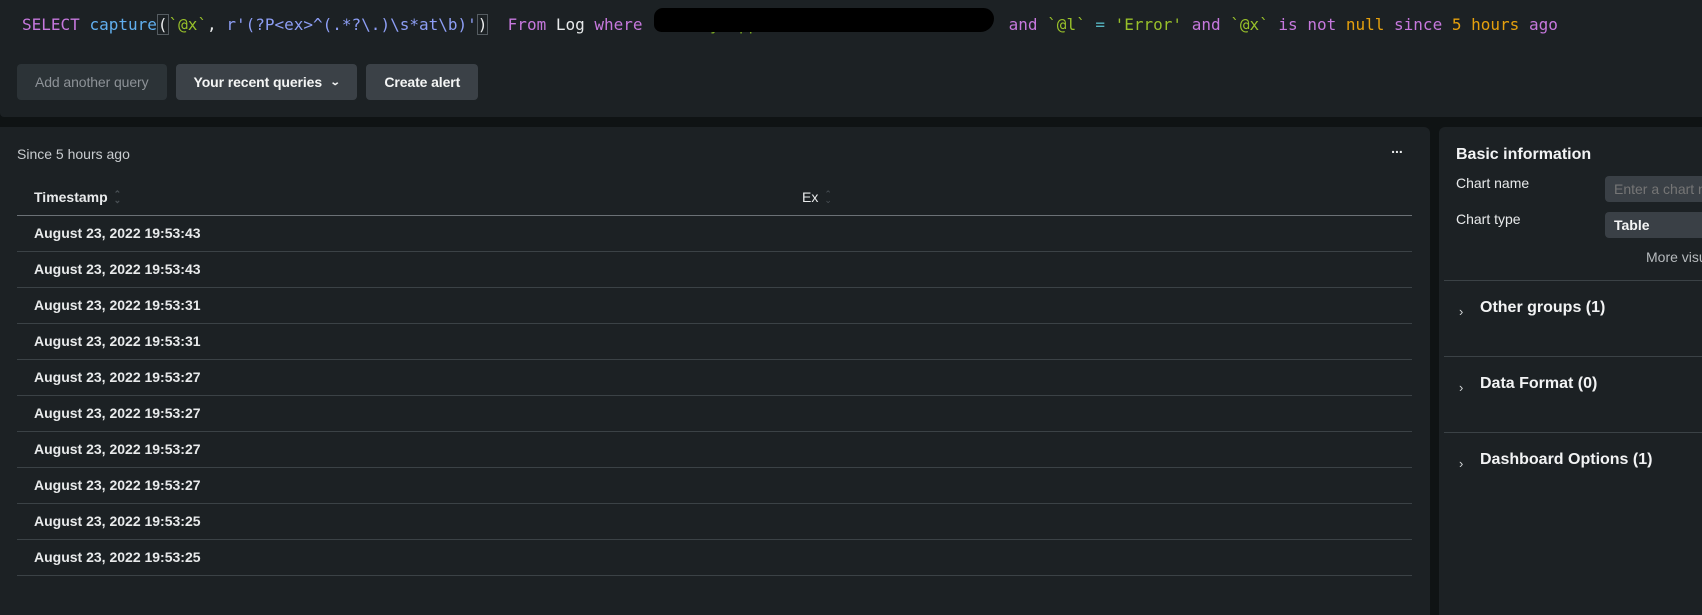 This screenshot has height=615, width=1702. What do you see at coordinates (1653, 225) in the screenshot?
I see `chart-type-select: Table` at bounding box center [1653, 225].